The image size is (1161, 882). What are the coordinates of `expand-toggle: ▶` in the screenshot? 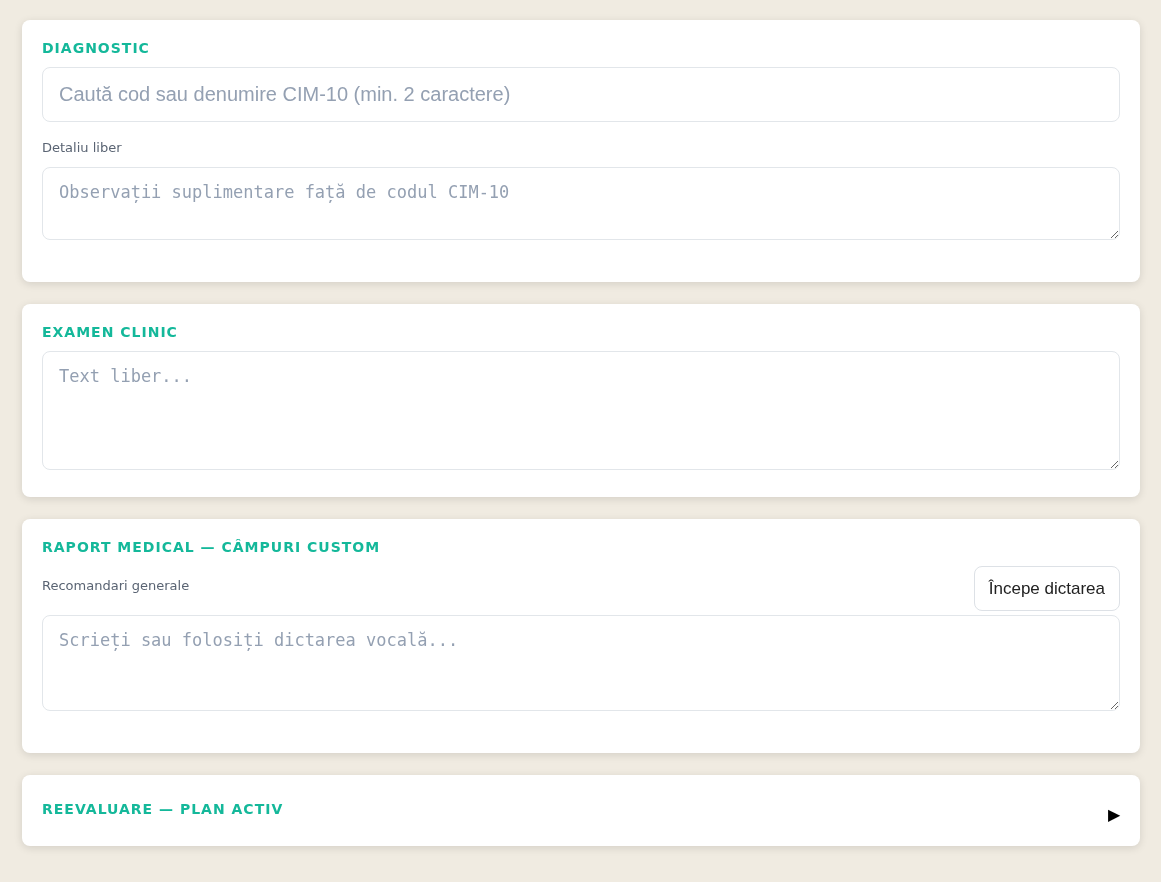 It's located at (1114, 814).